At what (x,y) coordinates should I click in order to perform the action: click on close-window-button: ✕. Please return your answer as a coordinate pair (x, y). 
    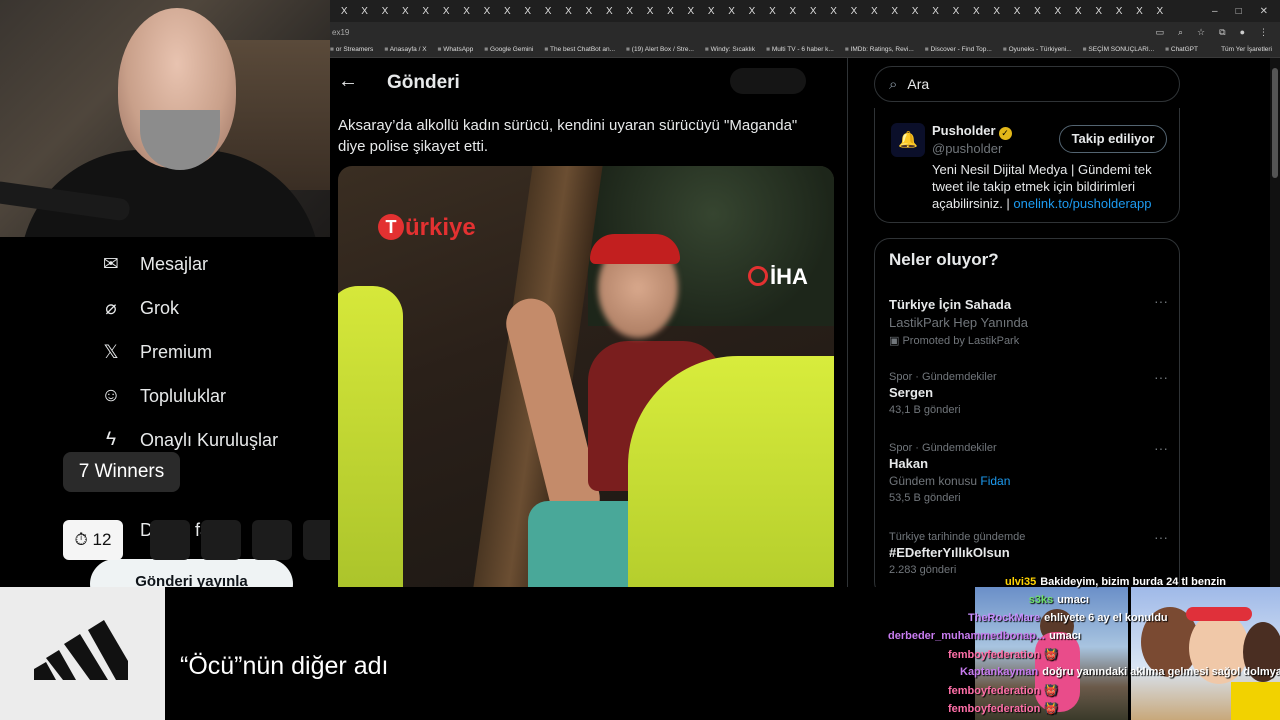
    Looking at the image, I should click on (1264, 11).